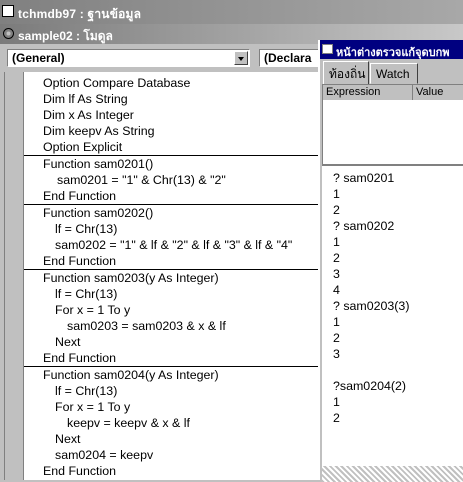 This screenshot has height=482, width=463. I want to click on value-column-header: Value, so click(438, 92).